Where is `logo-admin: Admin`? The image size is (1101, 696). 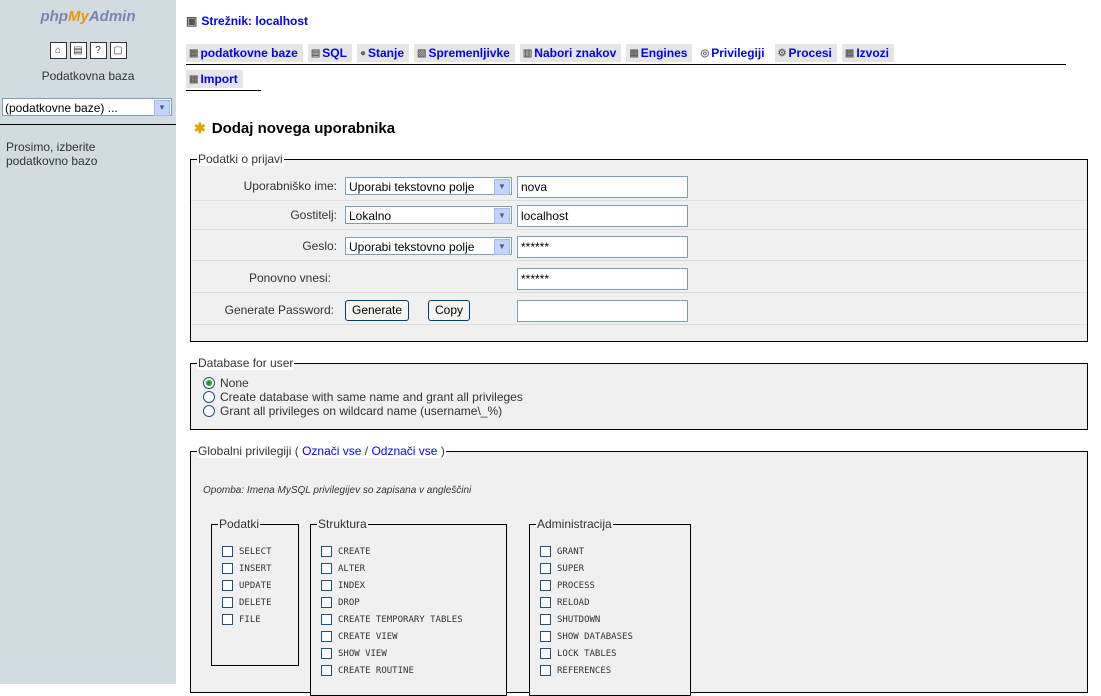 logo-admin: Admin is located at coordinates (112, 16).